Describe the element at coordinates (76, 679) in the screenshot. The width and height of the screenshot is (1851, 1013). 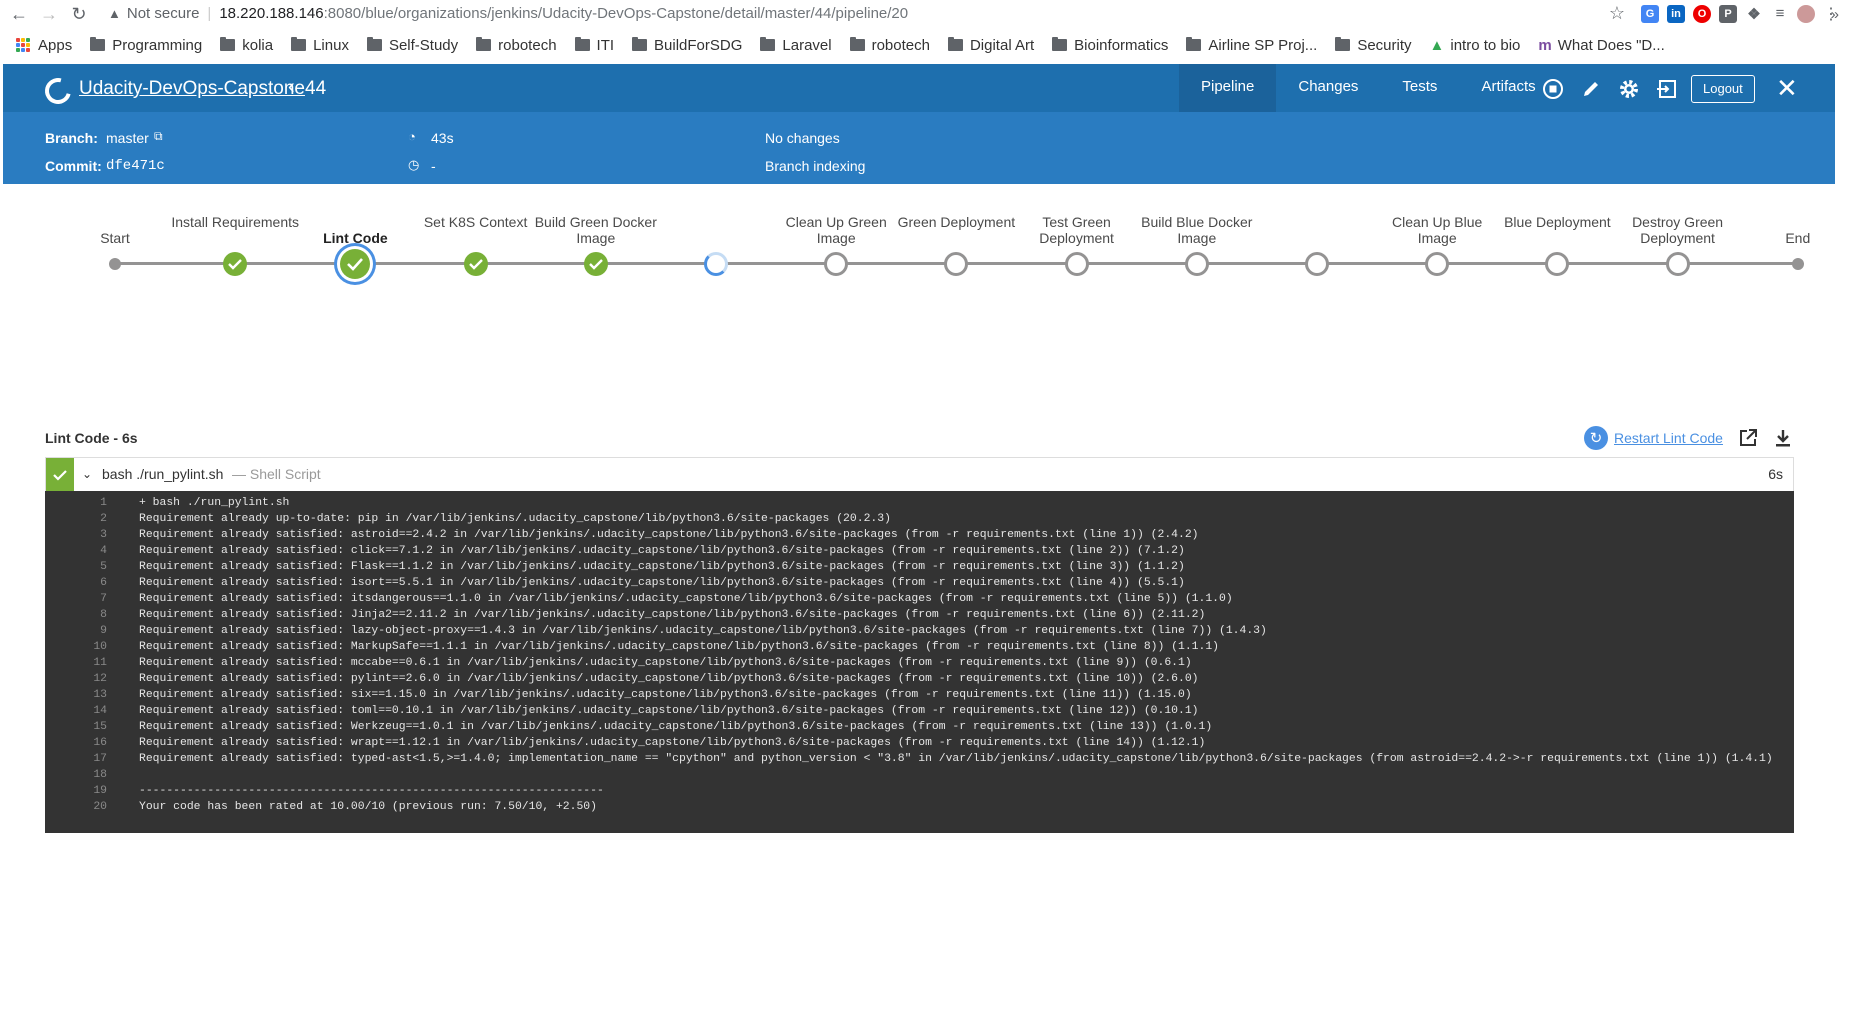
I see `line-number: 12` at that location.